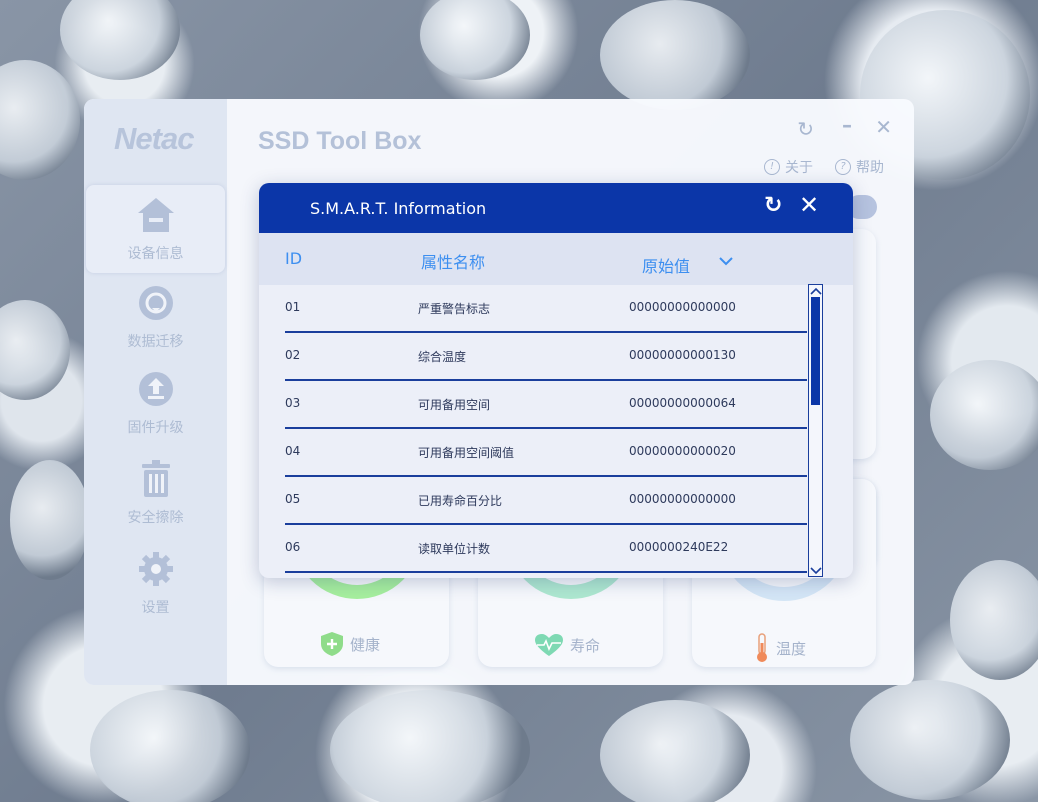 This screenshot has width=1038, height=802. I want to click on cell-name: 综合温度, so click(442, 357).